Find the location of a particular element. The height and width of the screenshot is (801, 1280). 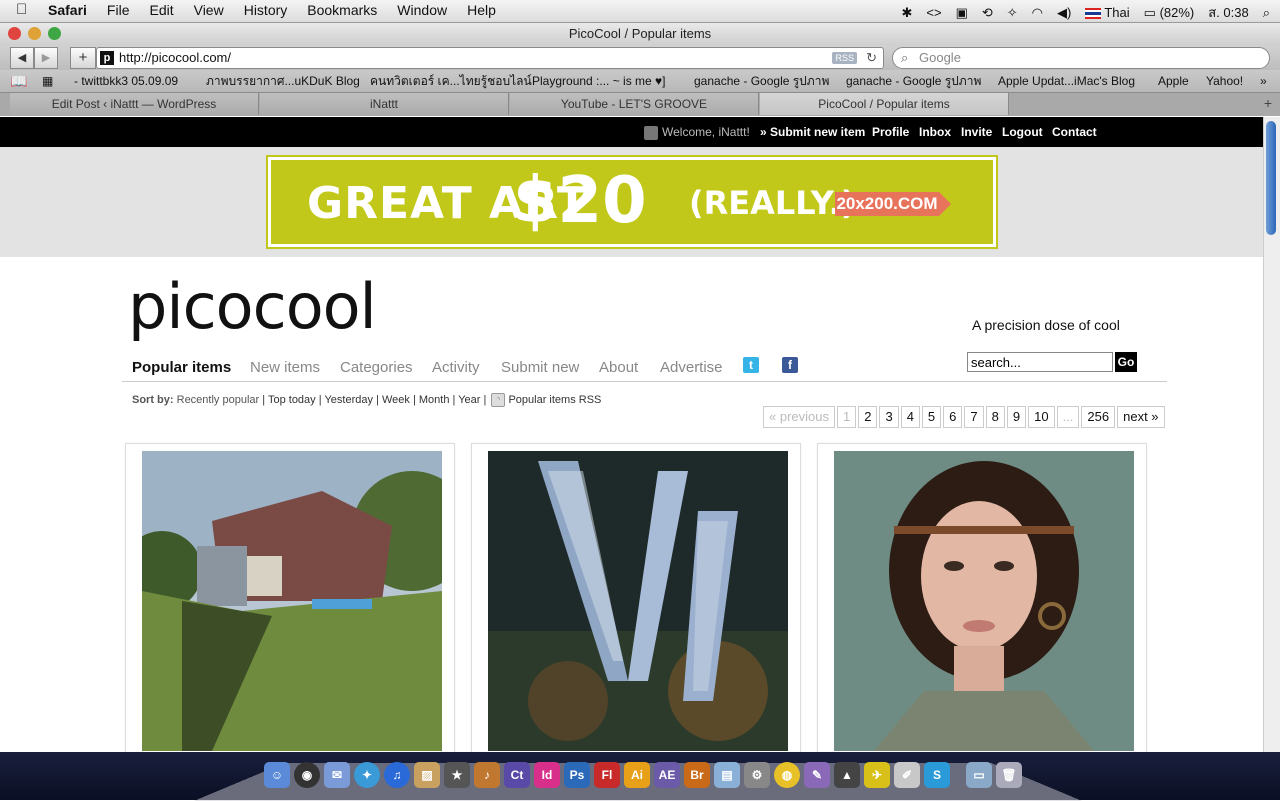

invite-link: Invite is located at coordinates (976, 132).